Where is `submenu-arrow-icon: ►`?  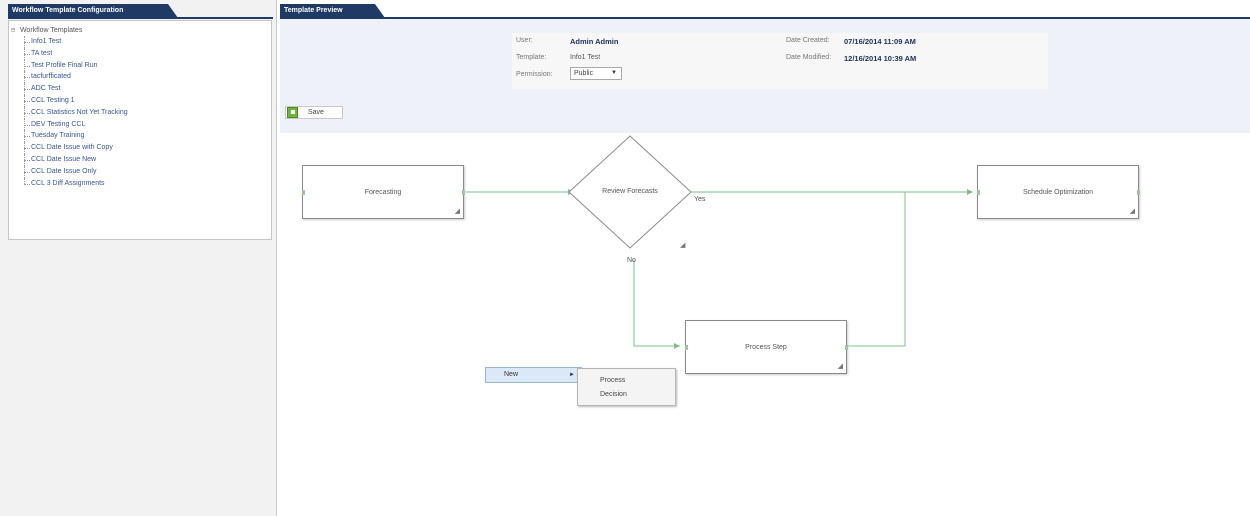
submenu-arrow-icon: ► is located at coordinates (572, 375).